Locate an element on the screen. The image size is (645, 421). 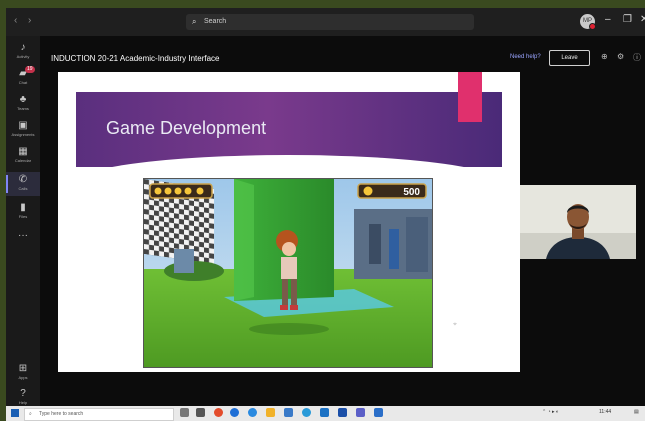
task-view-icon is located at coordinates (200, 412).